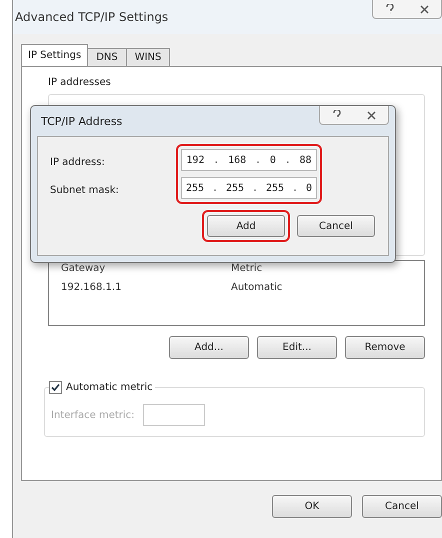  Describe the element at coordinates (312, 506) in the screenshot. I see `footer-button: OK` at that location.